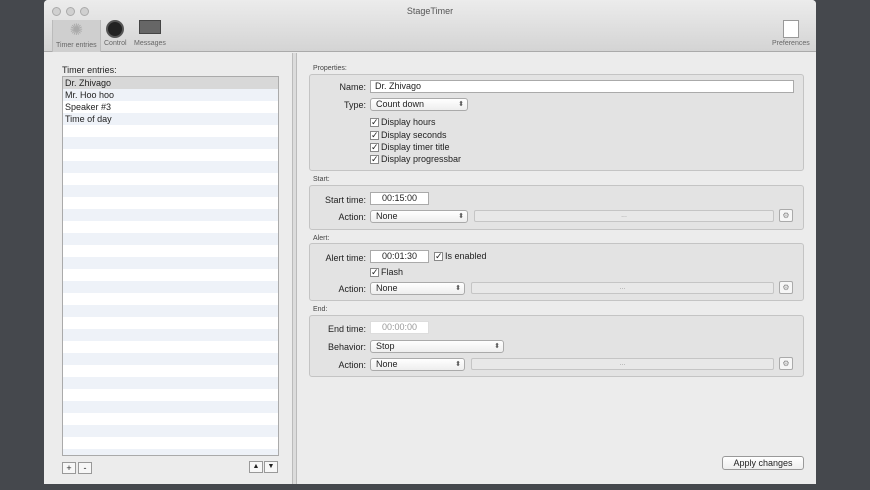 The width and height of the screenshot is (870, 490). Describe the element at coordinates (408, 122) in the screenshot. I see `checkbox-label: Display hours` at that location.